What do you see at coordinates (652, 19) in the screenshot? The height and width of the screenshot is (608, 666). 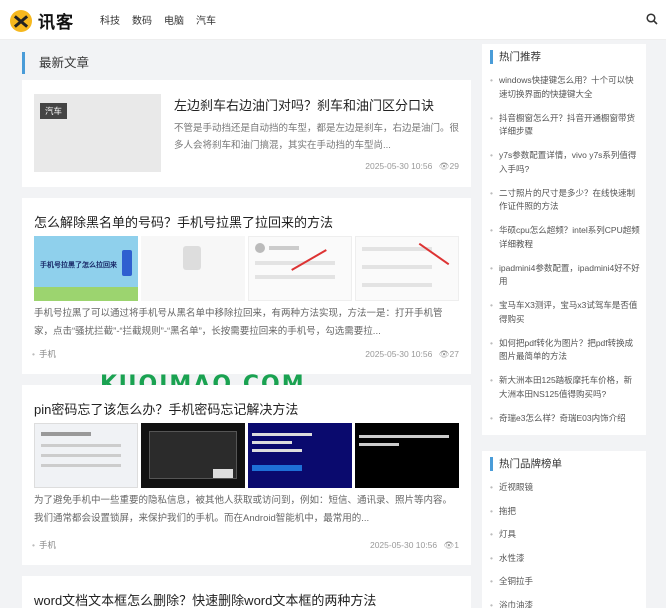 I see `search-icon` at bounding box center [652, 19].